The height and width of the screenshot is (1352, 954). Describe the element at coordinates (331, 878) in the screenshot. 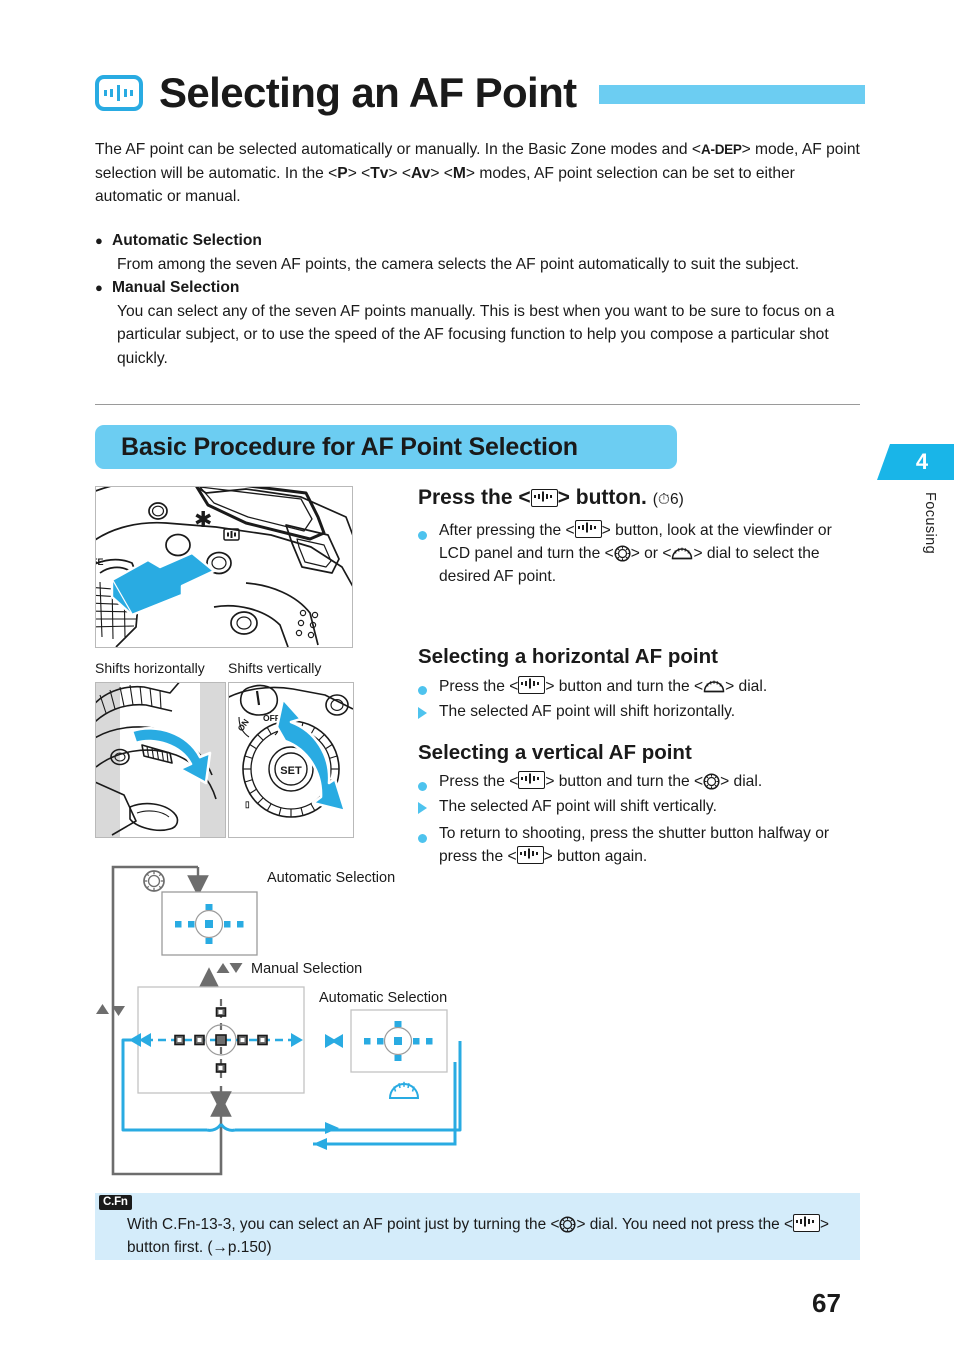

I see `diagram-label-auto-top: Automatic Selection` at that location.